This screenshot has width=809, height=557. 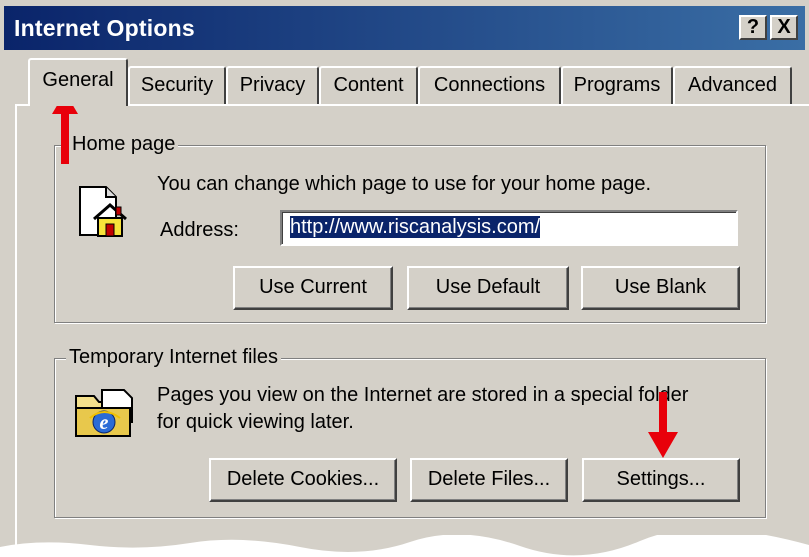 What do you see at coordinates (732, 85) in the screenshot?
I see `tab-advanced: Advanced` at bounding box center [732, 85].